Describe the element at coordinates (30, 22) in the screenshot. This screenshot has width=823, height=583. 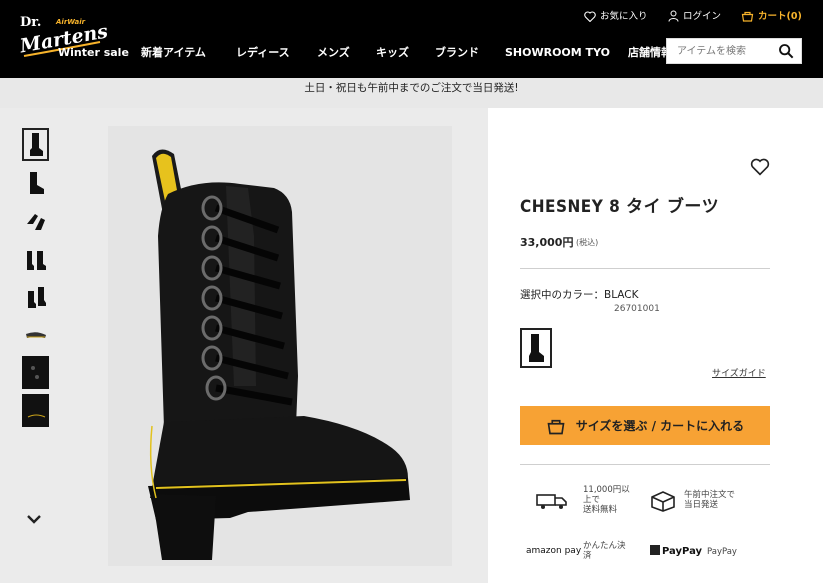
I see `svg-text: Dr.` at that location.